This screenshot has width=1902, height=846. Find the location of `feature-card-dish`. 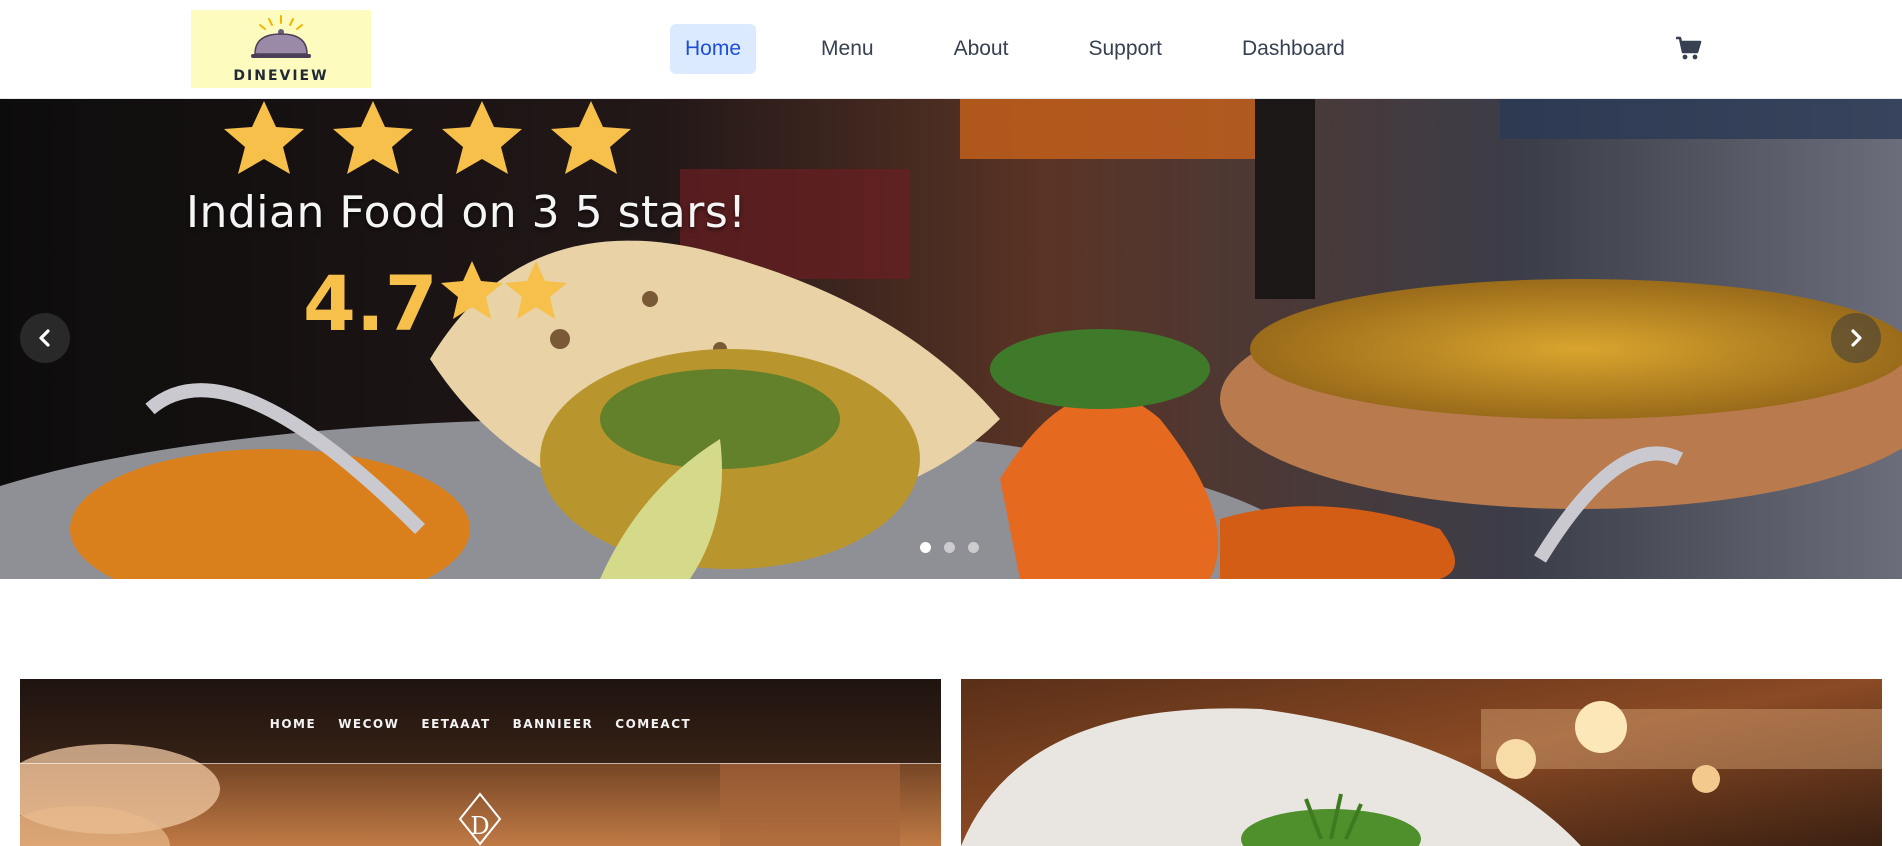

feature-card-dish is located at coordinates (1421, 762).